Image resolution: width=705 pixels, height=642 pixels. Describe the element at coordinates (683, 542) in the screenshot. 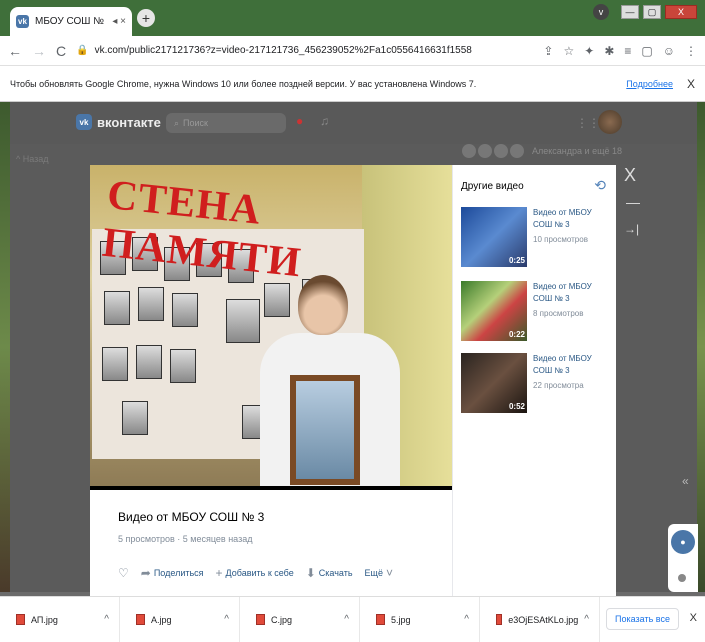

I see `vk-community-icon: ●` at that location.